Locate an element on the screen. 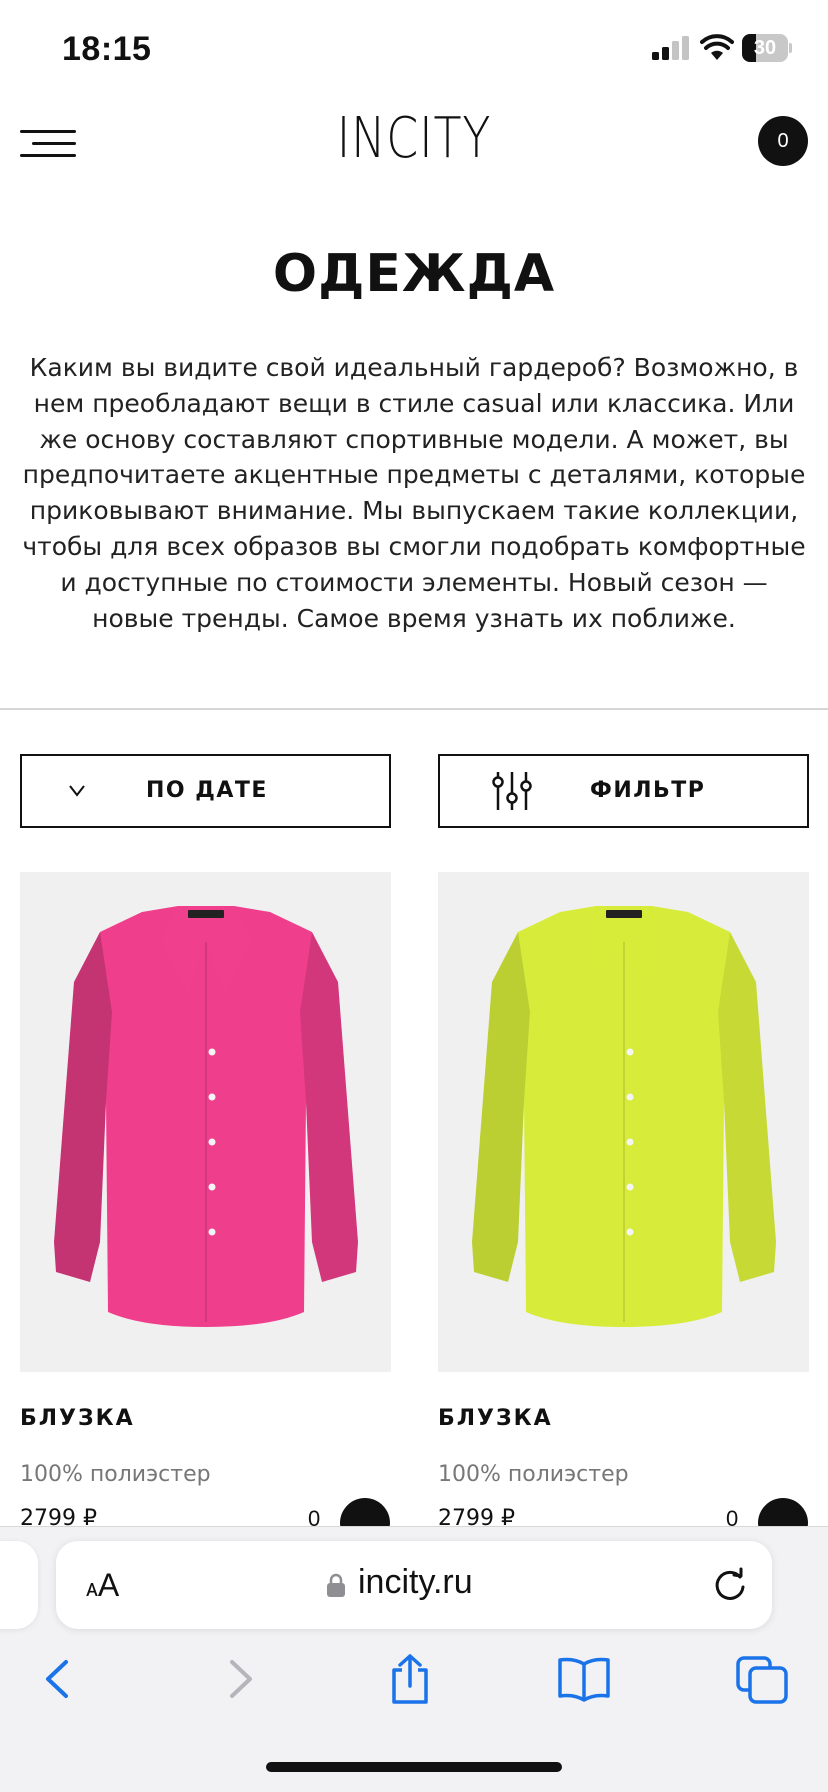 The width and height of the screenshot is (828, 1792). hamburger-menu-icon is located at coordinates (48, 131).